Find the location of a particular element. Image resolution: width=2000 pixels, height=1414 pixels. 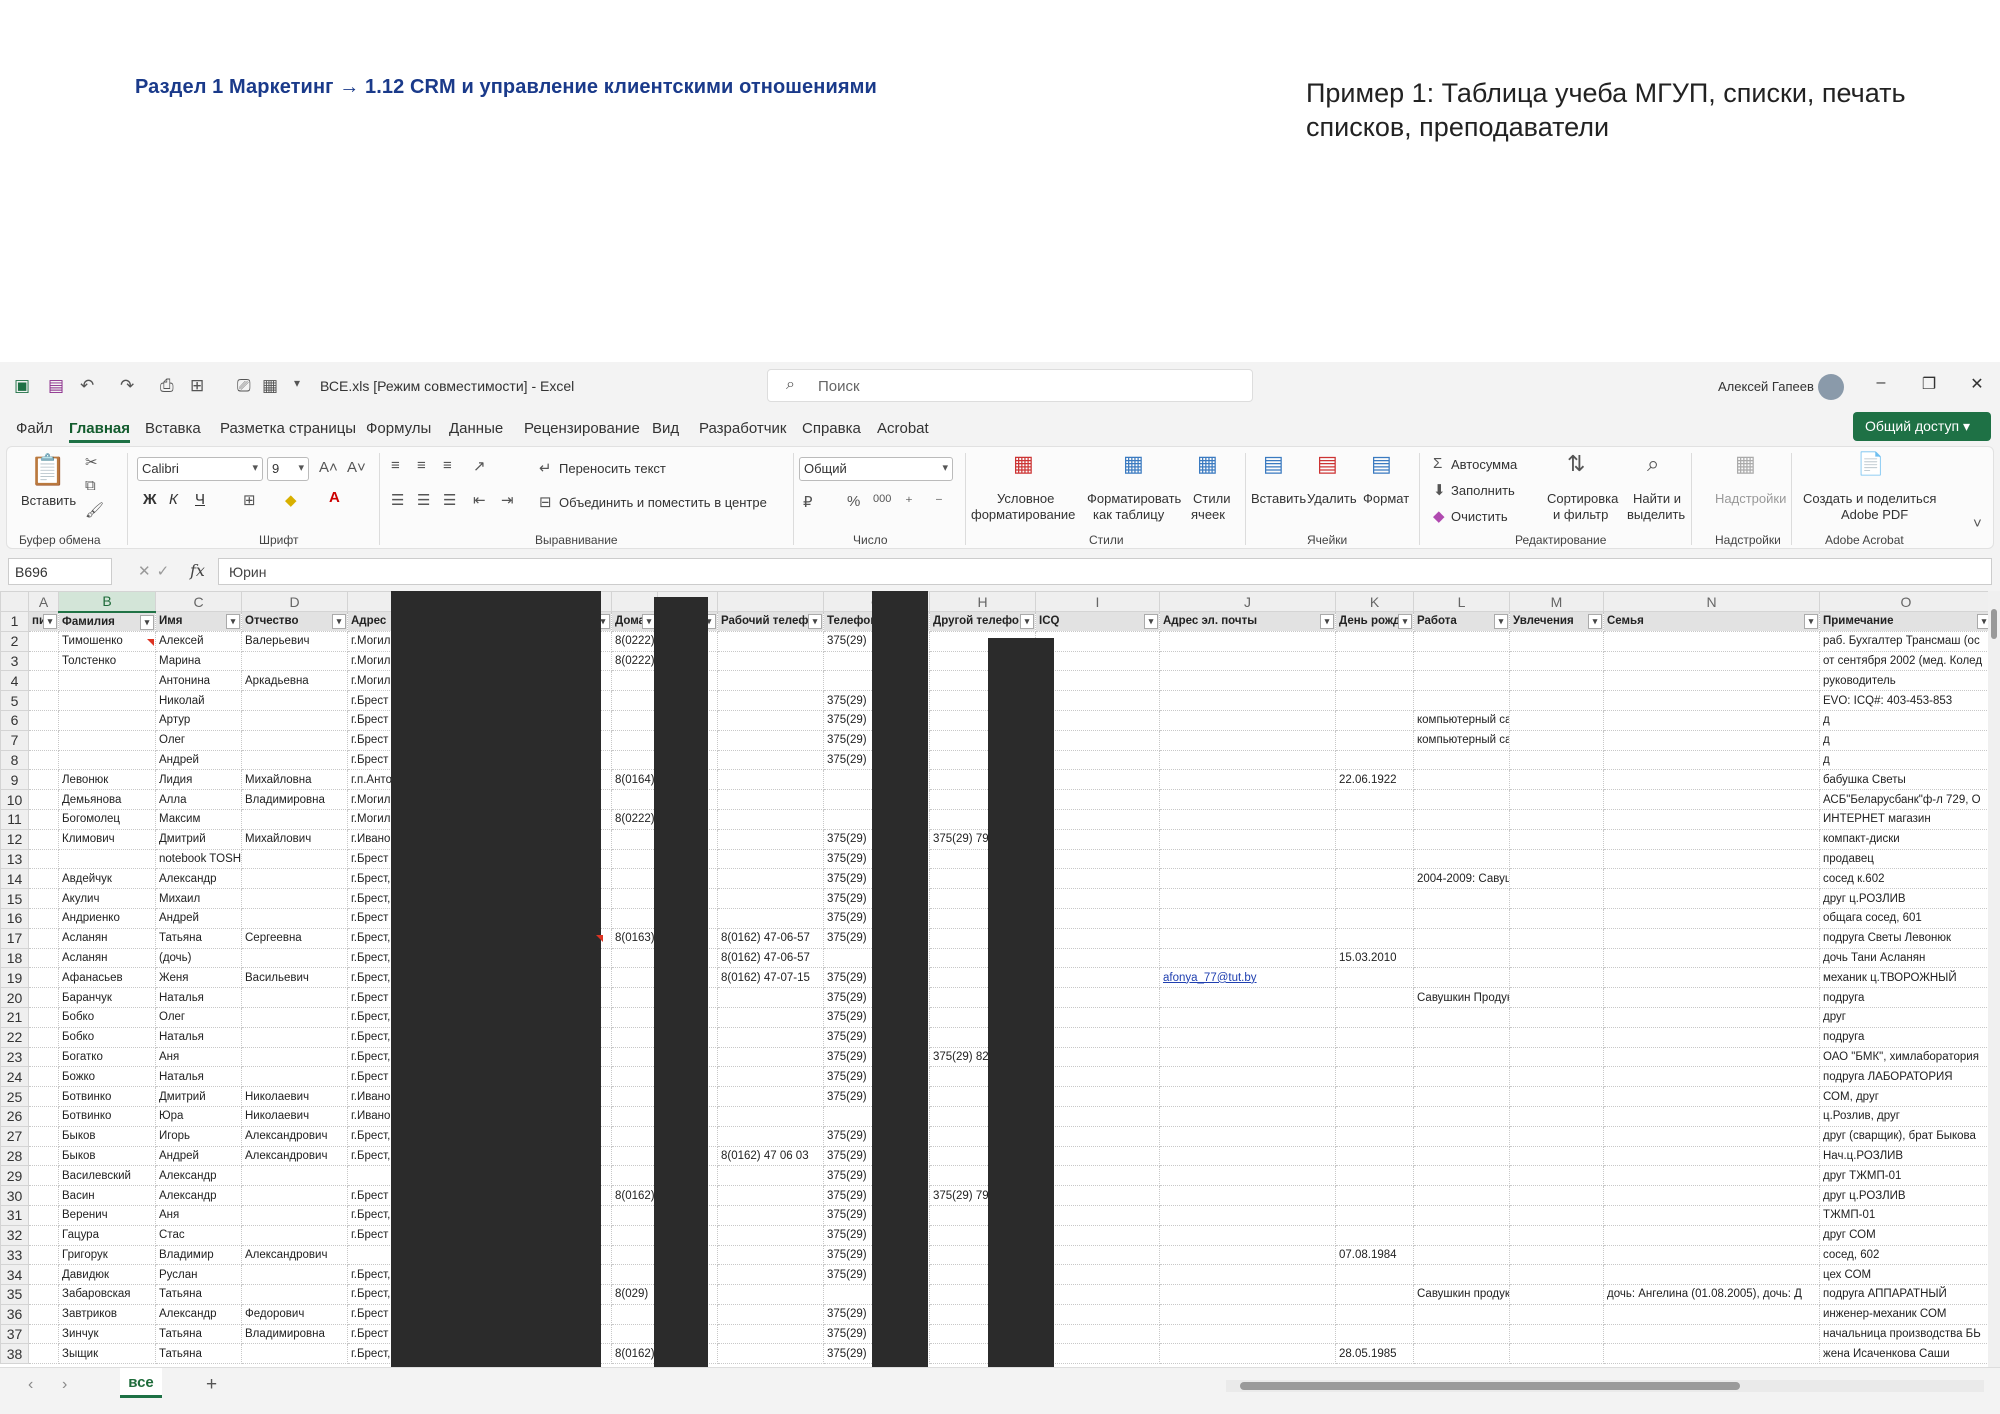

column-header: I is located at coordinates (1097, 601).